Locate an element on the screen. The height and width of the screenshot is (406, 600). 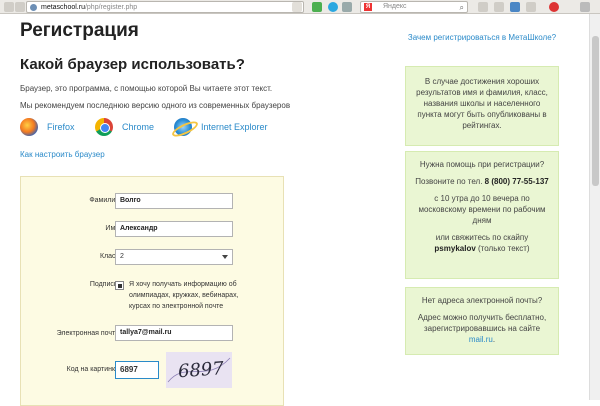
page-scrollbar is located at coordinates (594, 207).